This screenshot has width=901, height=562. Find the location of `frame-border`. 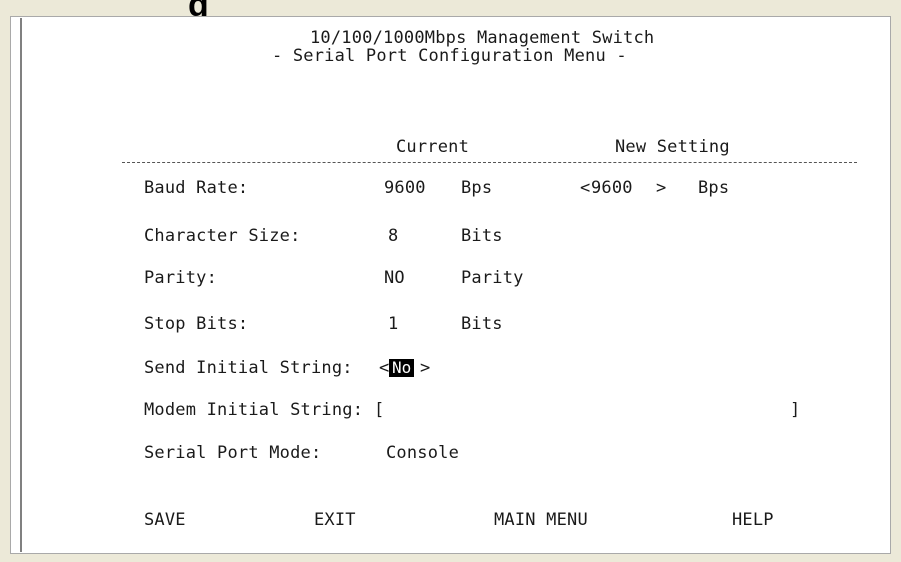

frame-border is located at coordinates (21, 285).